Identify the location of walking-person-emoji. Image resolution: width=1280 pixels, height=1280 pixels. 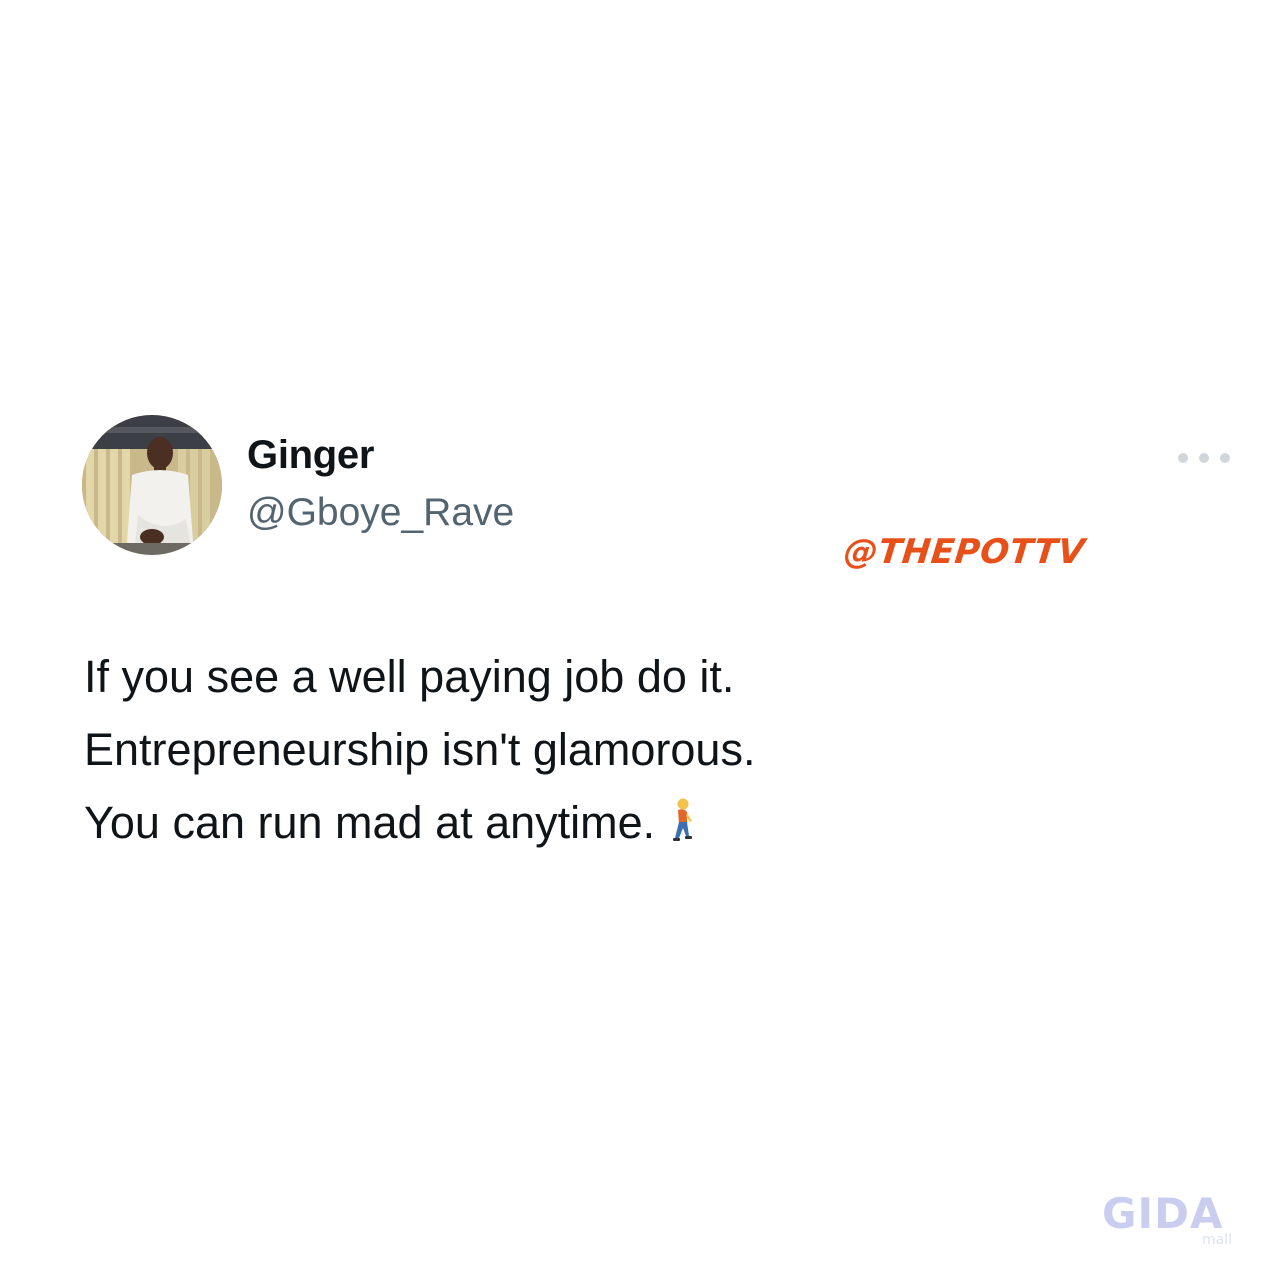
(682, 828).